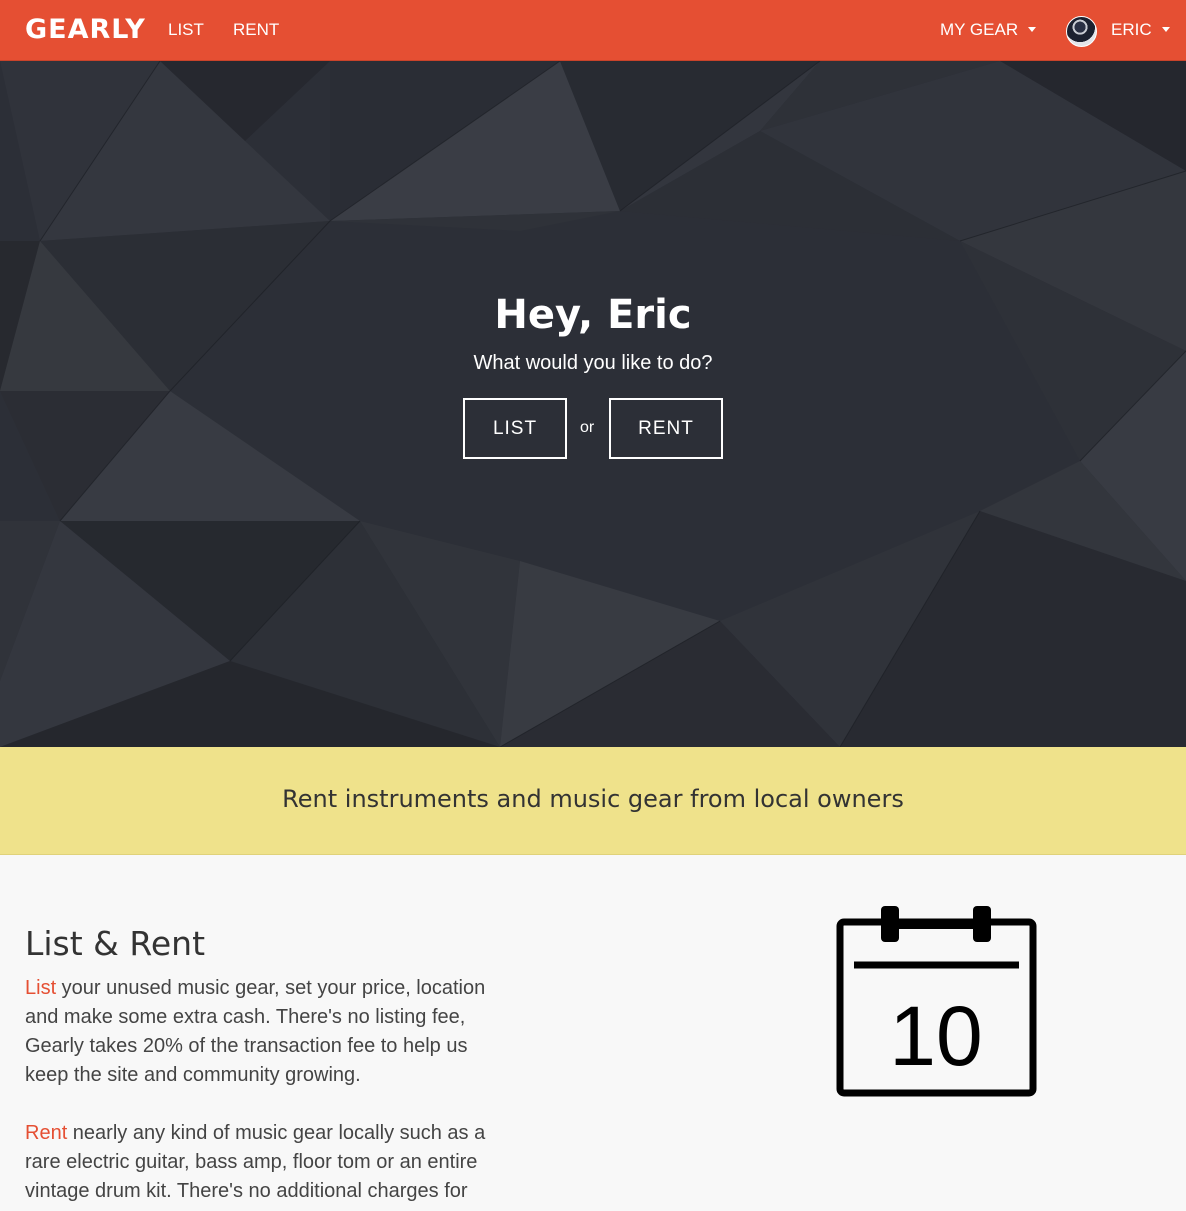 This screenshot has height=1211, width=1186. I want to click on my-gear-label: MY GEAR, so click(979, 29).